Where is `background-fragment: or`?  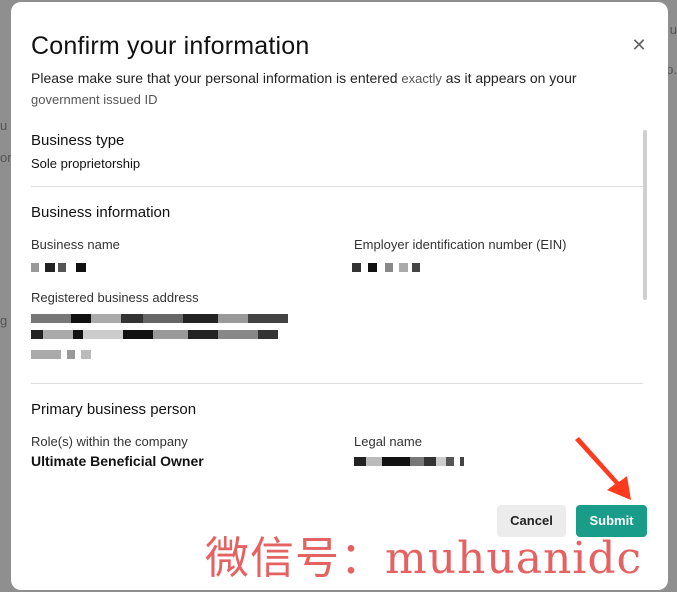
background-fragment: or is located at coordinates (6, 157).